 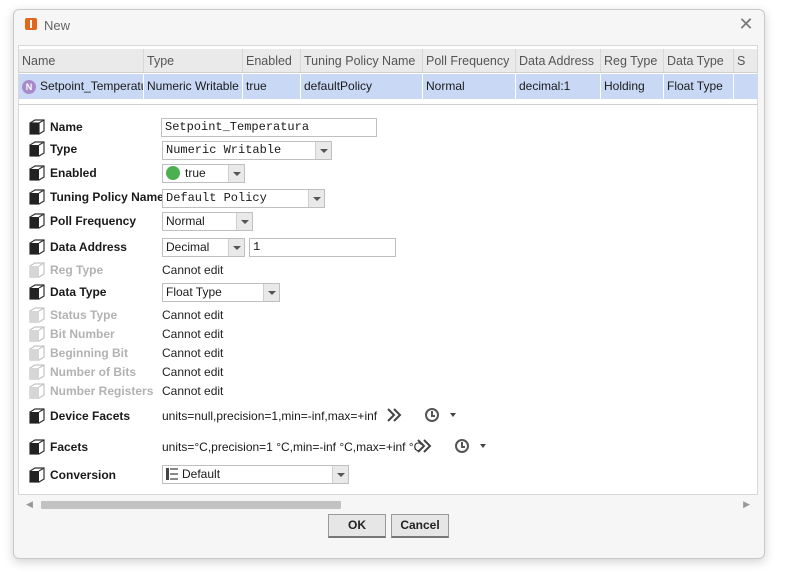 I want to click on cell-tuning-policy: defaultPolicy, so click(x=362, y=86).